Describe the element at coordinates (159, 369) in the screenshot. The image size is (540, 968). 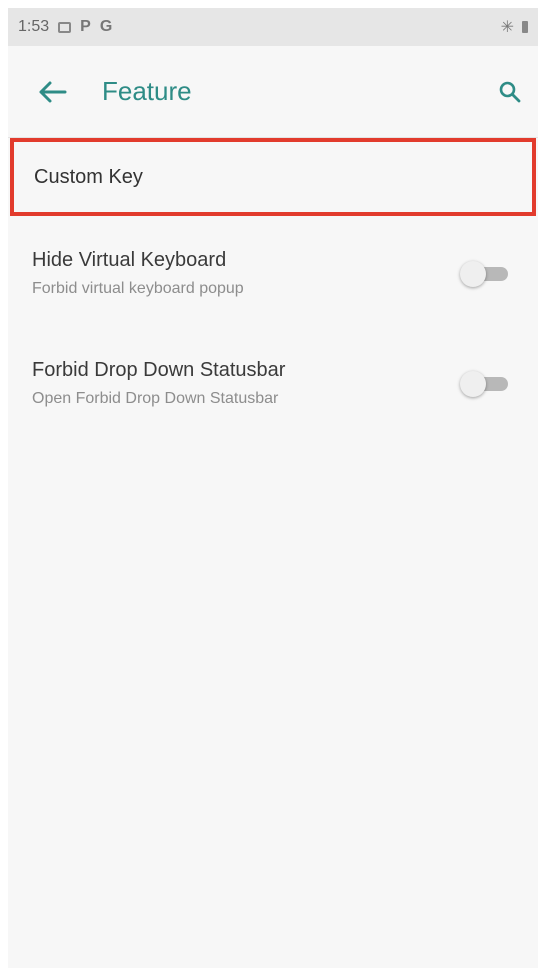
I see `pref-title: Forbid Drop Down Statusbar` at that location.